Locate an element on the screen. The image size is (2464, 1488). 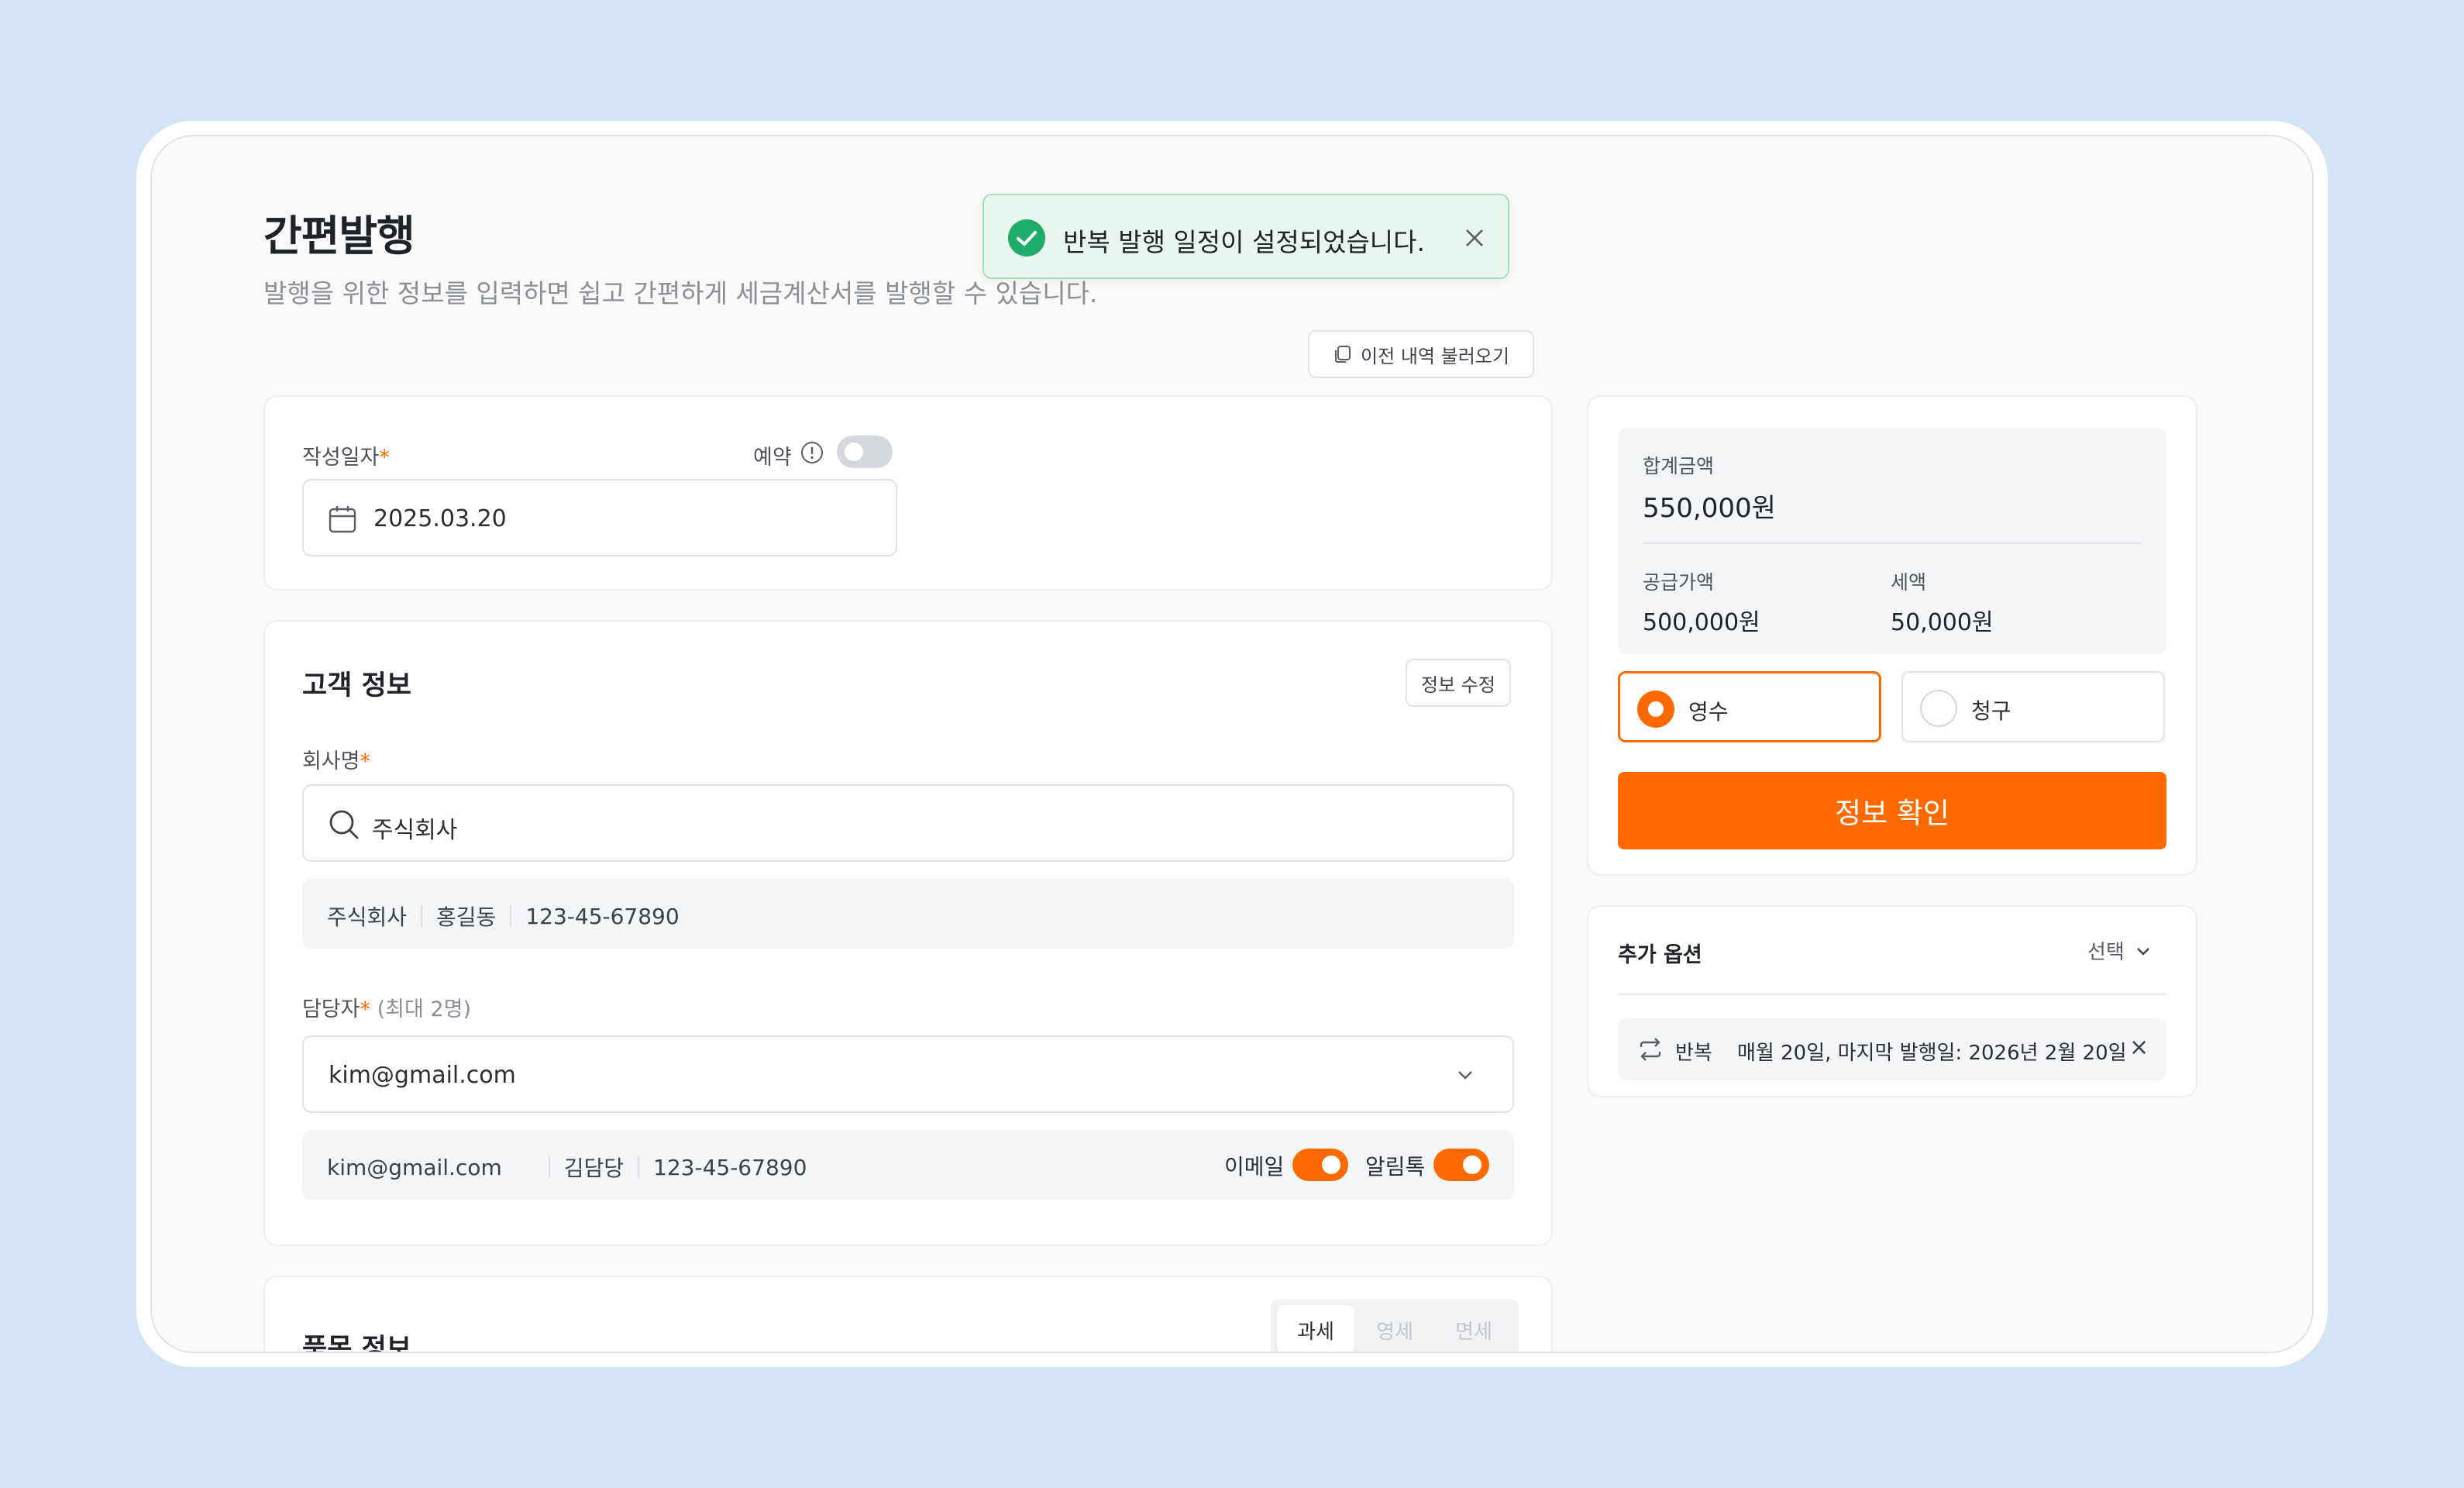
check-circle-icon is located at coordinates (1026, 238).